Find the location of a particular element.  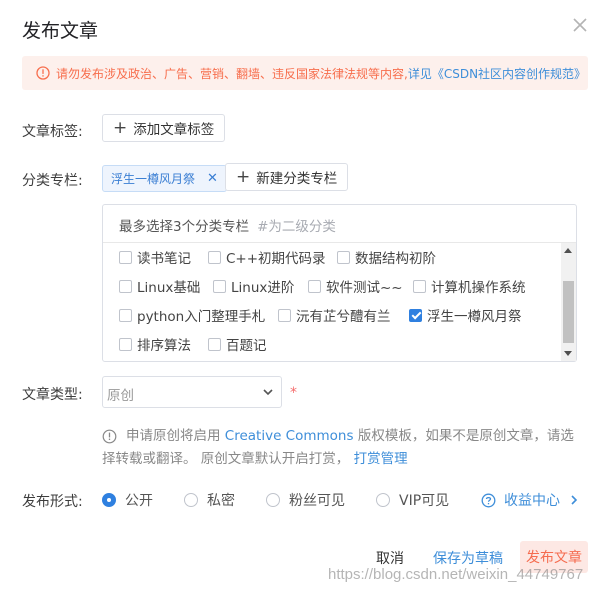

column-checkbox: C++初期代码录 is located at coordinates (267, 257).